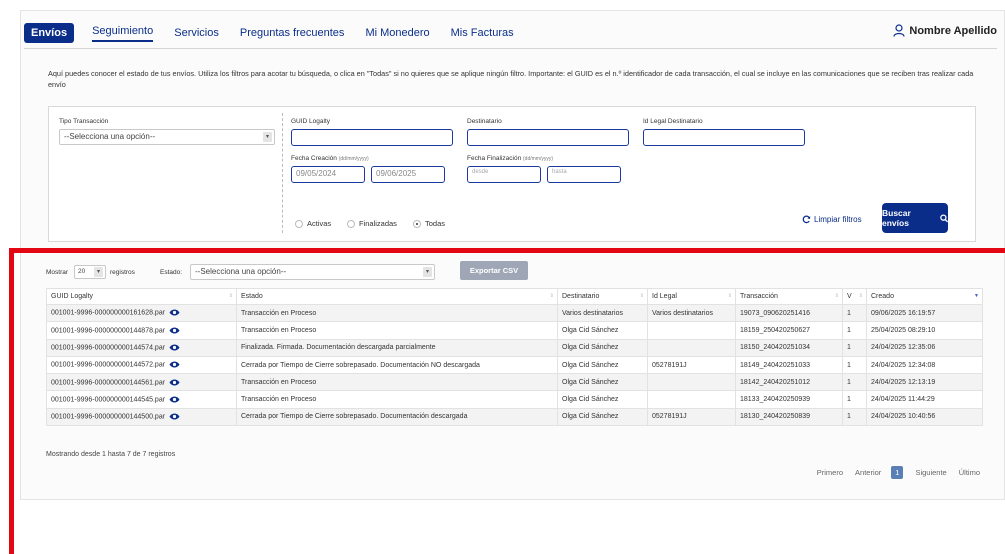 The height and width of the screenshot is (554, 1005). I want to click on col-transaccion: Transacción ⇕, so click(789, 296).